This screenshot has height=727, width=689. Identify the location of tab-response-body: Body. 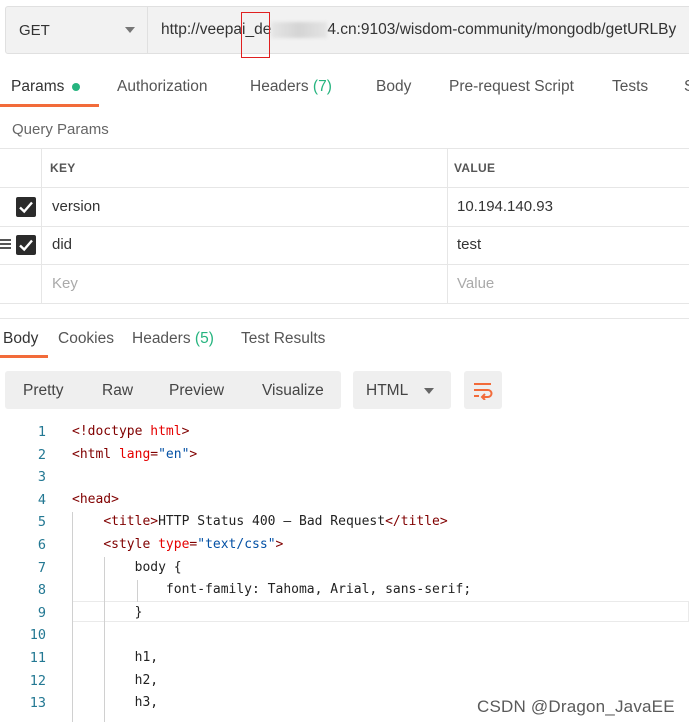
(20, 339).